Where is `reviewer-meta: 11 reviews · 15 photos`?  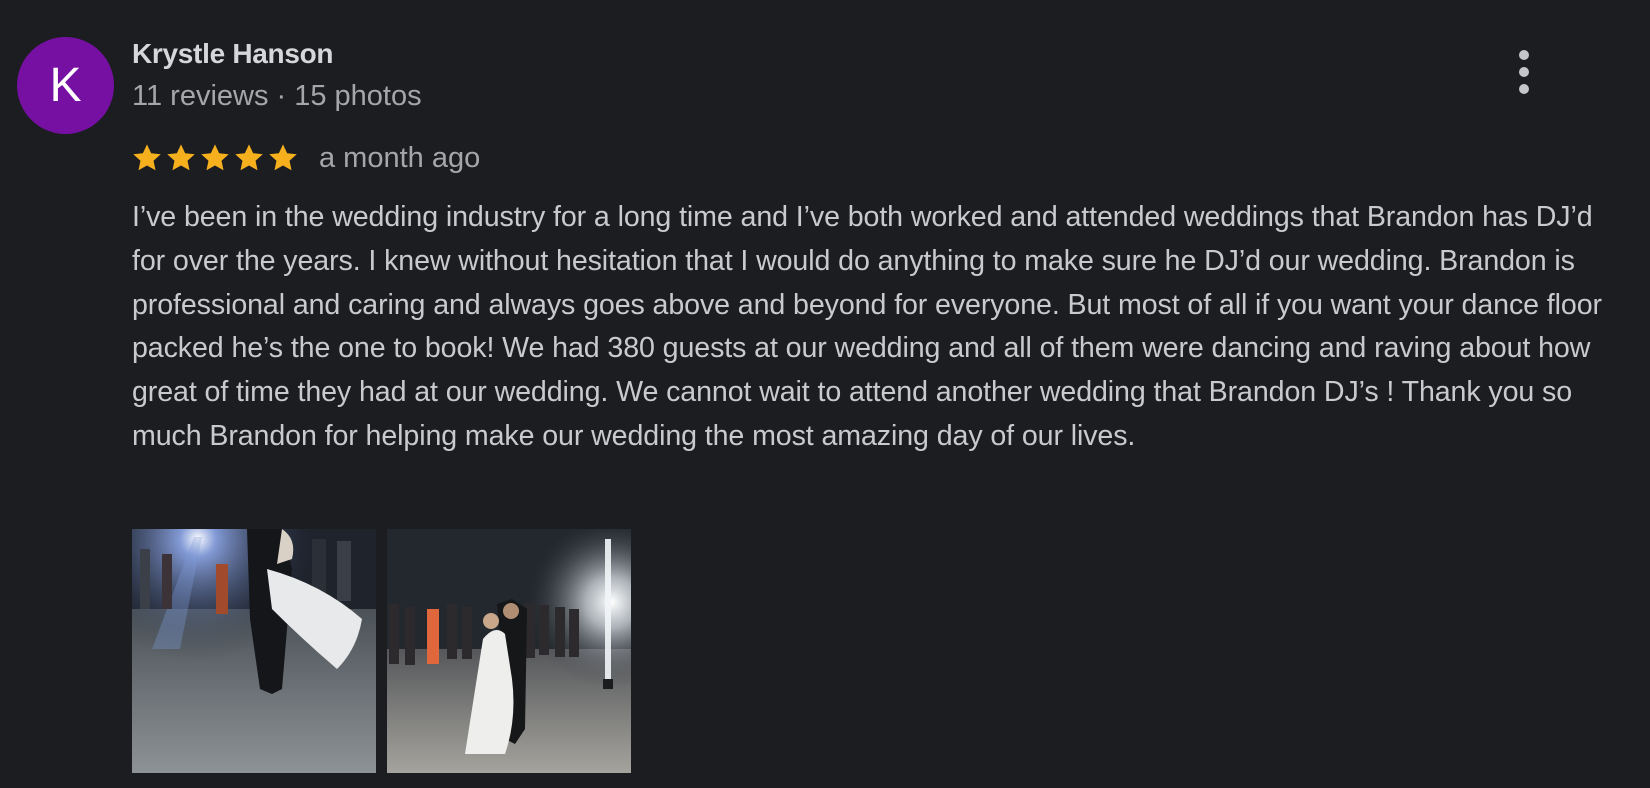
reviewer-meta: 11 reviews · 15 photos is located at coordinates (277, 96).